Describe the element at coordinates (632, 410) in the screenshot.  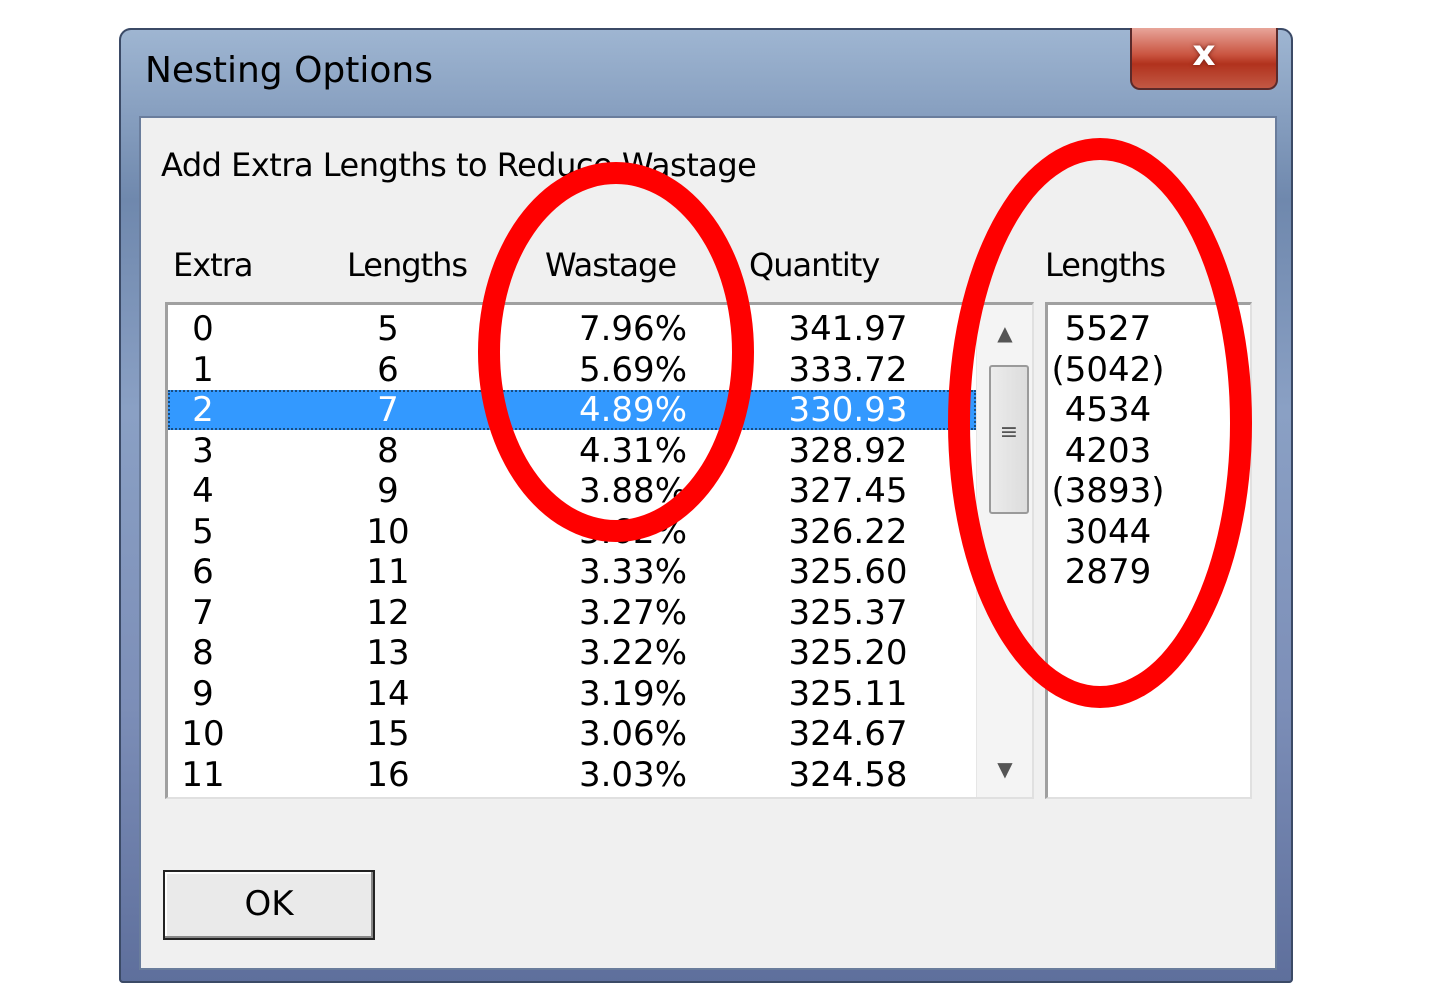
I see `cell-wastage: 4.89%` at that location.